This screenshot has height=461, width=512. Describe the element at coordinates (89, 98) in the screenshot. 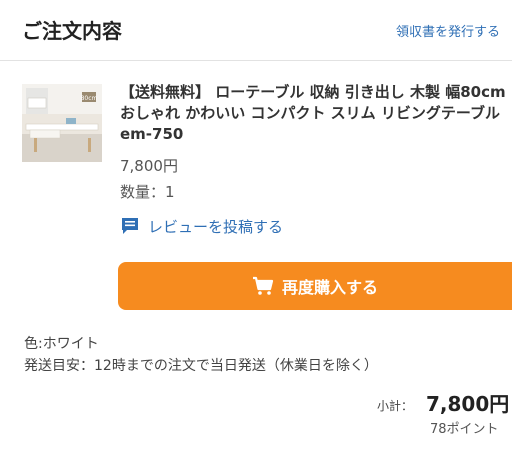

I see `thumbnail-size-badge: 80cm` at that location.